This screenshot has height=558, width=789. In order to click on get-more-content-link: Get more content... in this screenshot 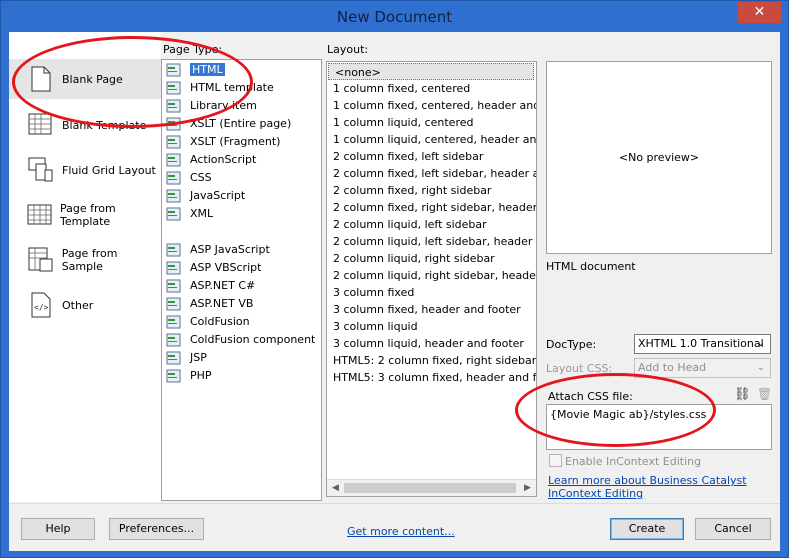, I will do `click(401, 531)`.